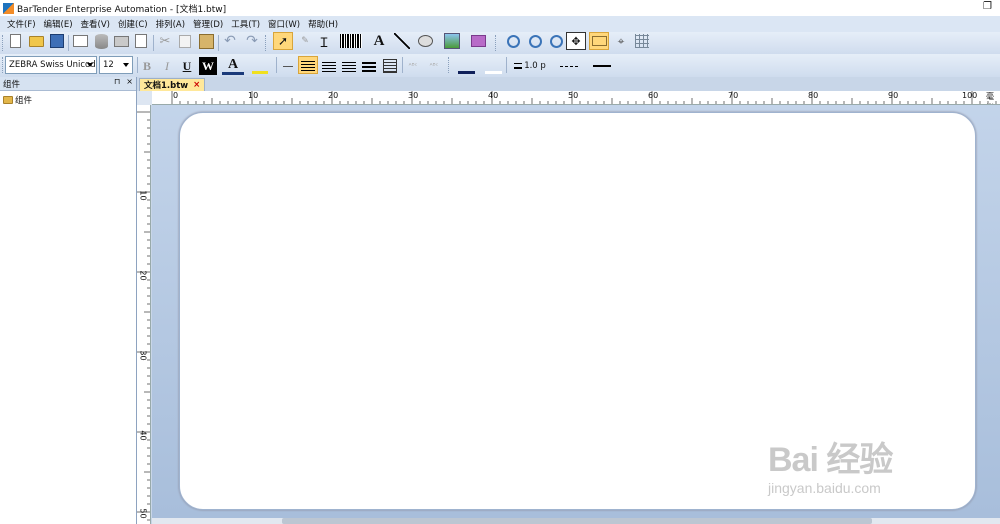 The width and height of the screenshot is (1000, 524). I want to click on zoom-out-button, so click(535, 41).